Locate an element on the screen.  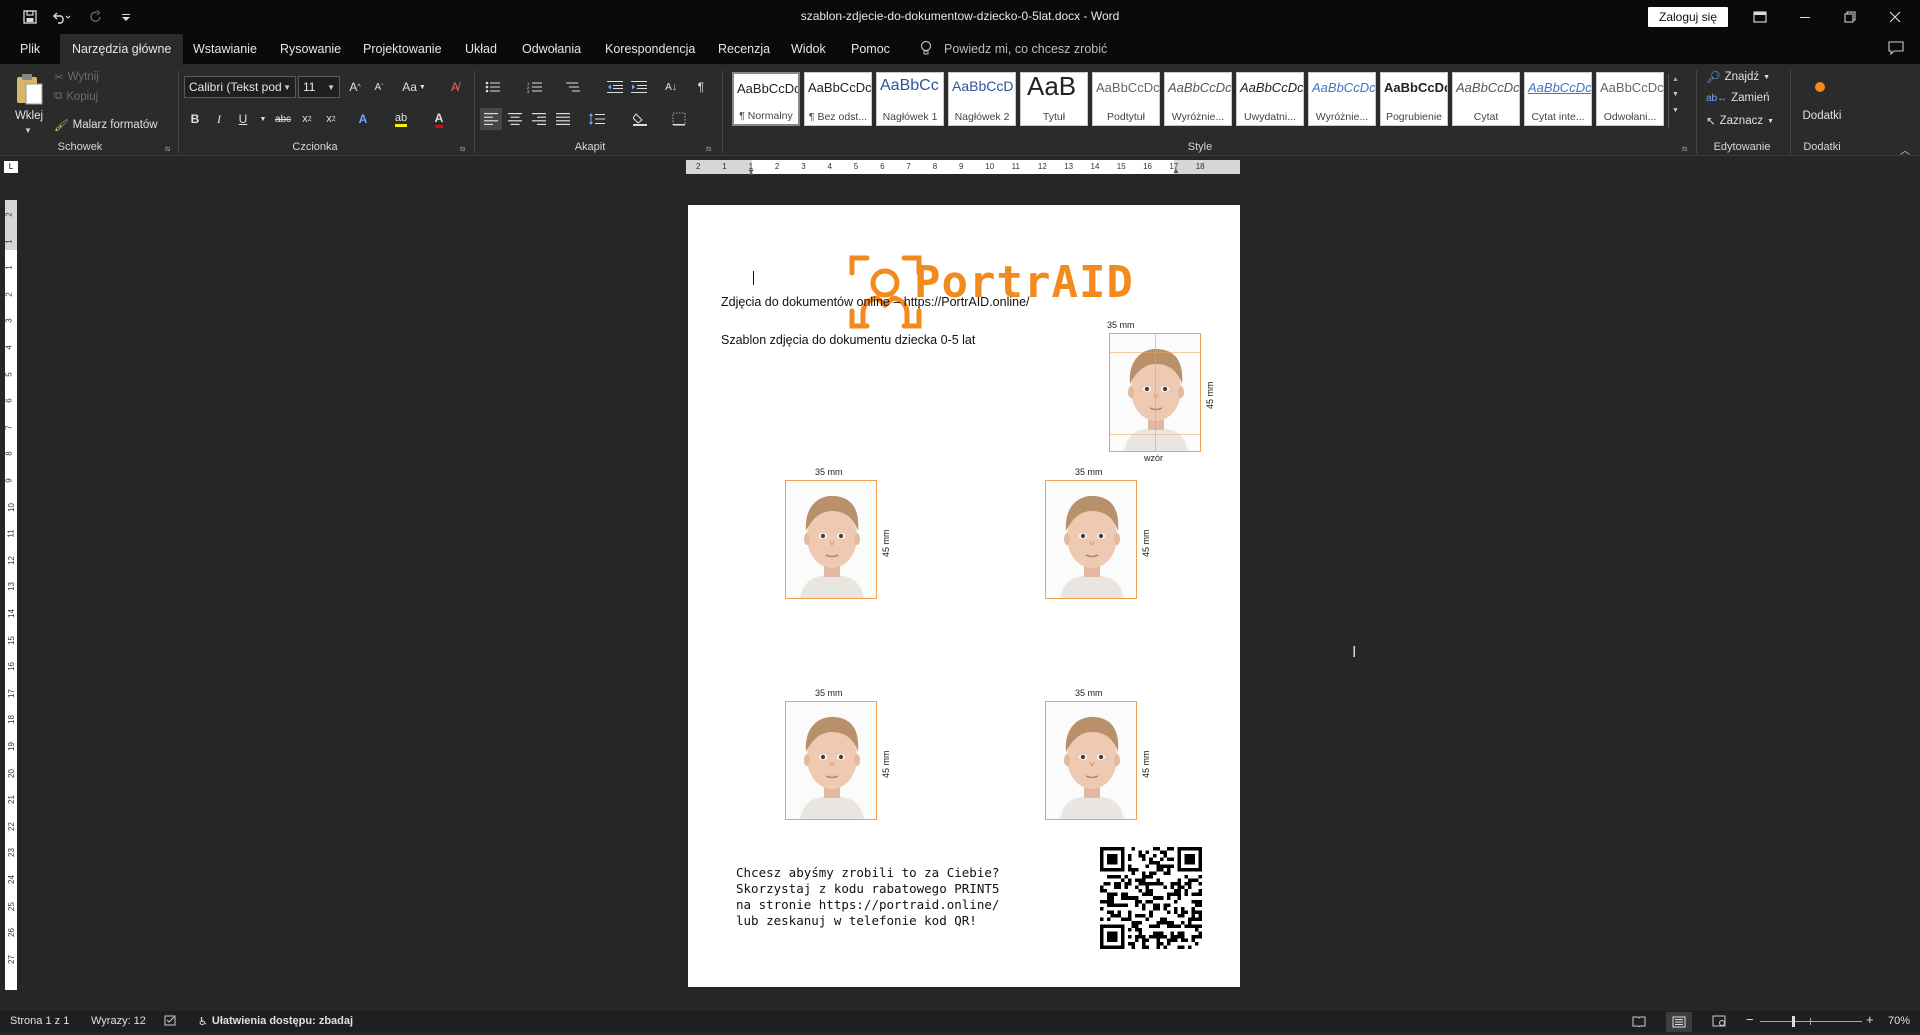
collapse-ribbon-icon: ︿ is located at coordinates (1905, 149).